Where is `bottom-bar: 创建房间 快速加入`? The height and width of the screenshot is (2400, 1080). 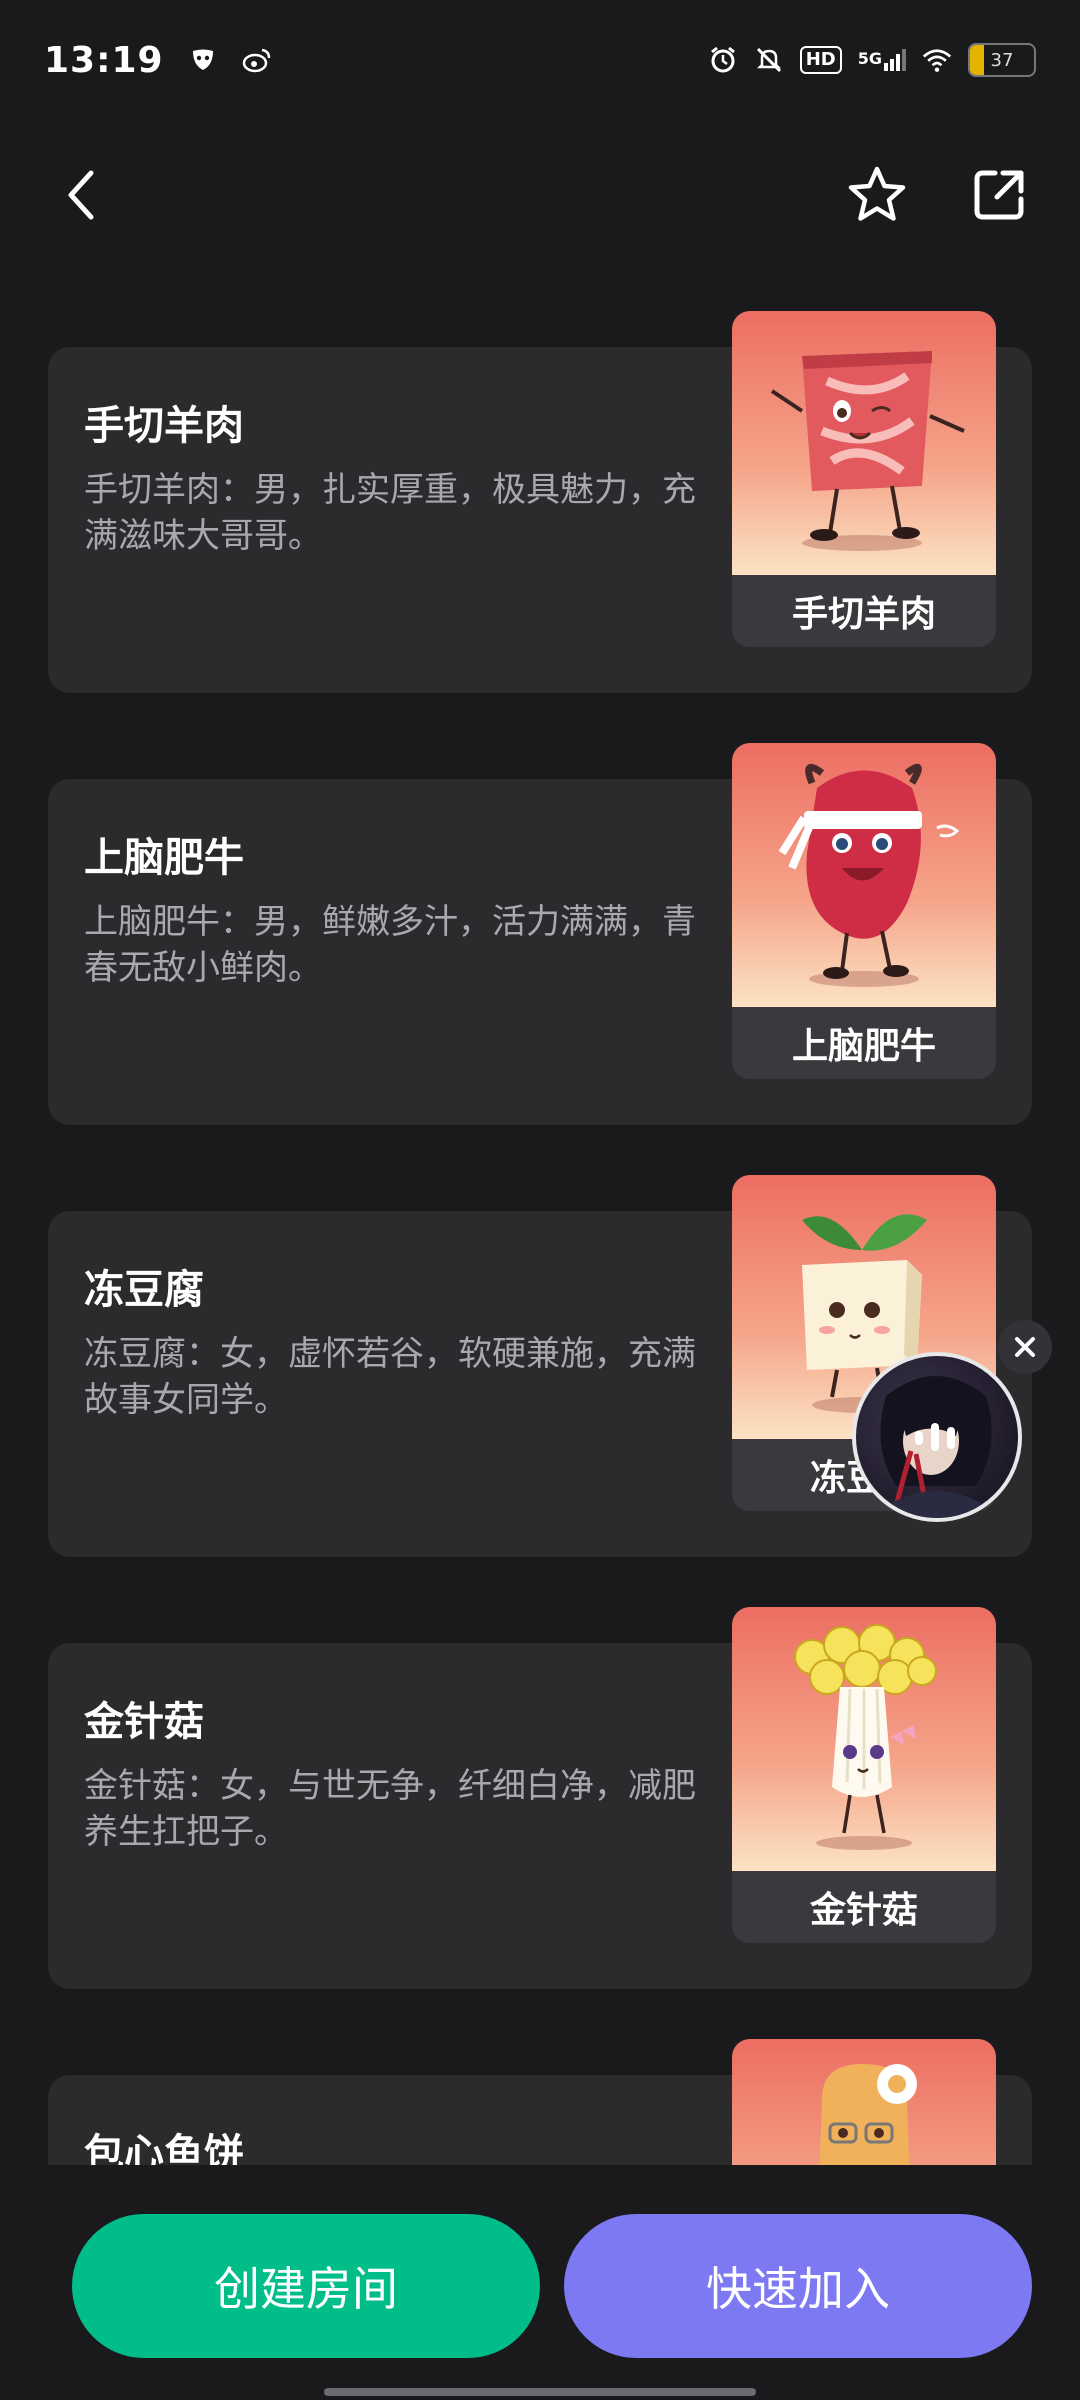 bottom-bar: 创建房间 快速加入 is located at coordinates (540, 2283).